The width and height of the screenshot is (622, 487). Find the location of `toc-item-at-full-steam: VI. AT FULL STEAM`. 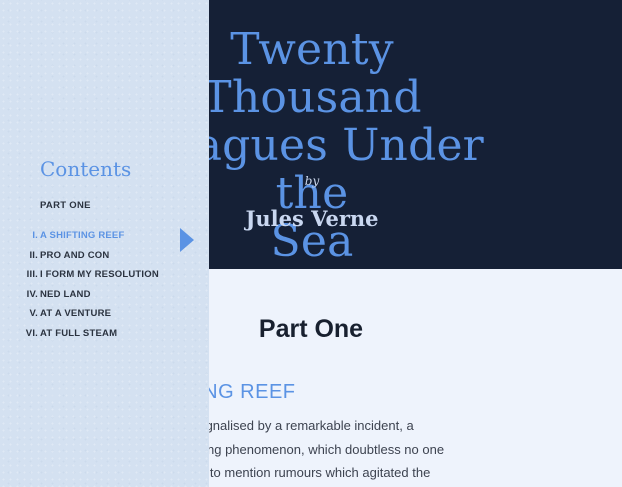

toc-item-at-full-steam: VI. AT FULL STEAM is located at coordinates (104, 336).